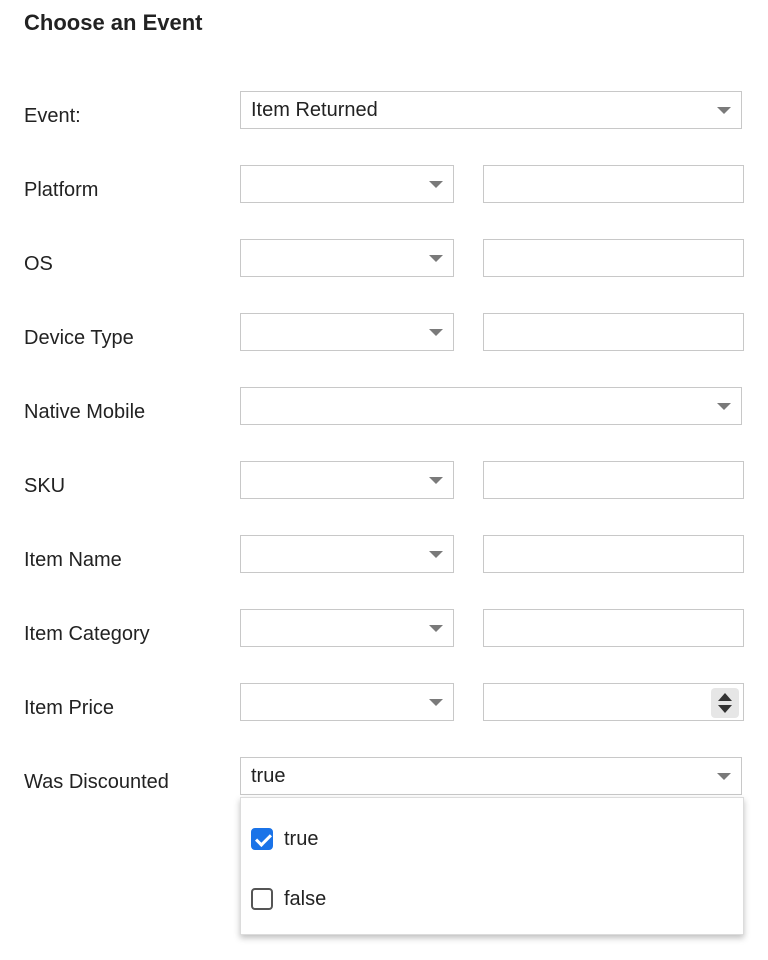  What do you see at coordinates (61, 190) in the screenshot?
I see `platform-label: Platform` at bounding box center [61, 190].